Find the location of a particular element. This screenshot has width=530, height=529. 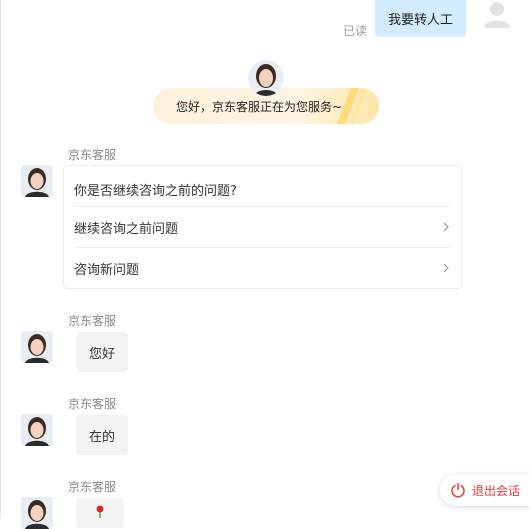

option-new-question: 咨询新问题 is located at coordinates (262, 268).